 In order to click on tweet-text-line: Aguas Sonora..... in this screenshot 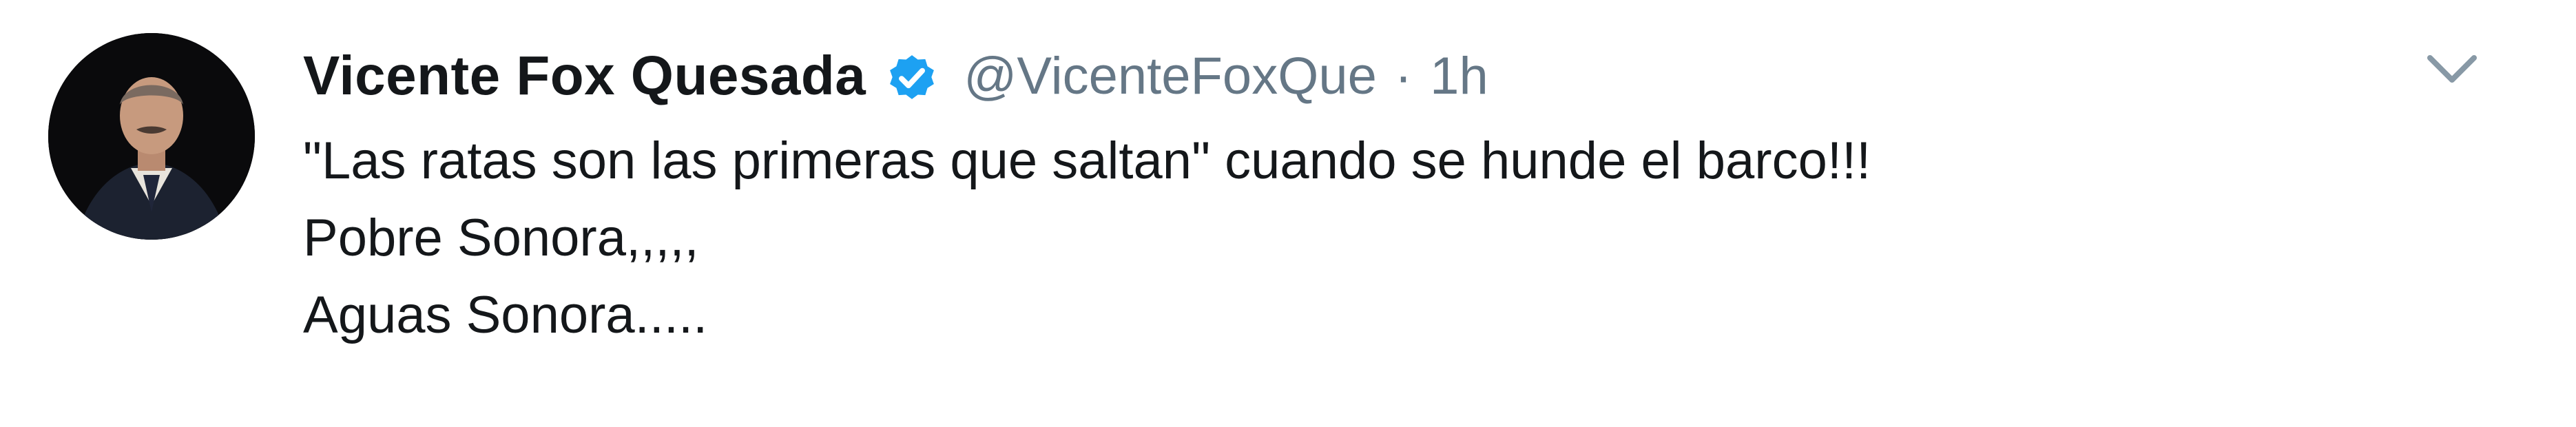, I will do `click(505, 315)`.